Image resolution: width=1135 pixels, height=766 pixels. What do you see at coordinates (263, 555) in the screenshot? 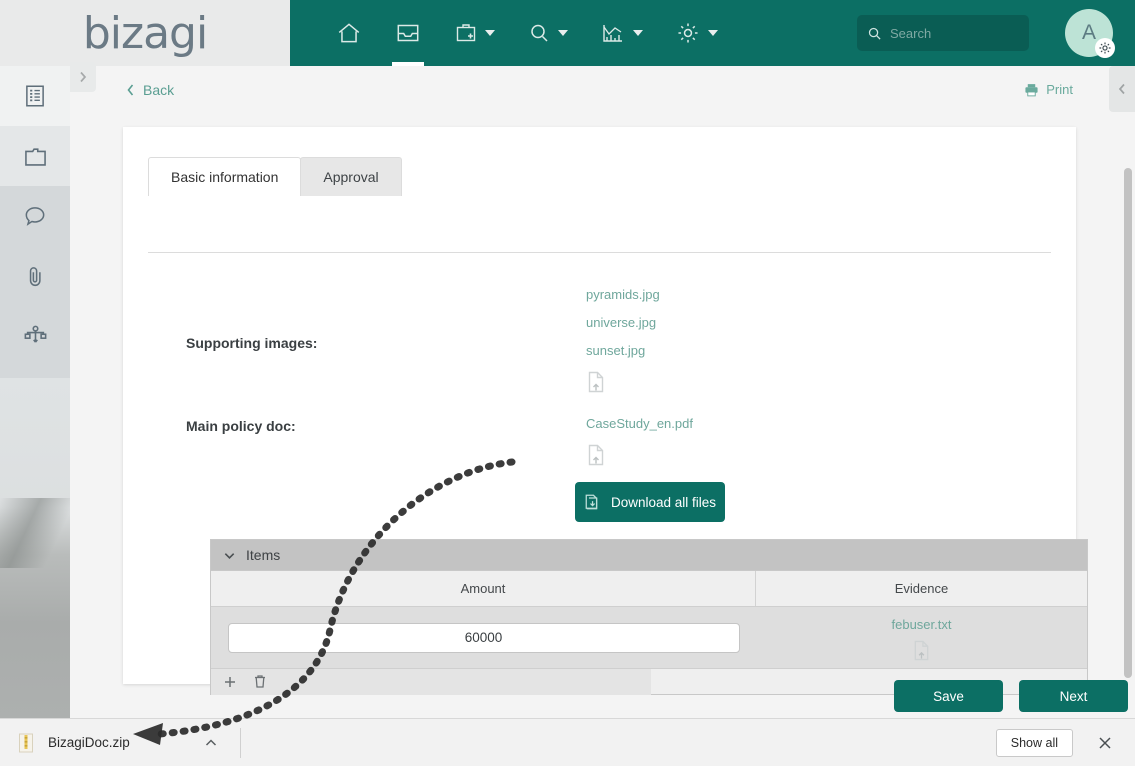
I see `items-grid-title: Items` at bounding box center [263, 555].